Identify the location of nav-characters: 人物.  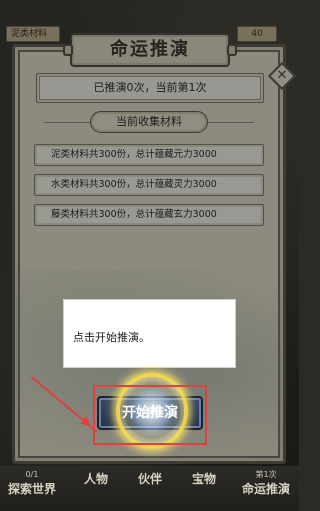
(96, 479).